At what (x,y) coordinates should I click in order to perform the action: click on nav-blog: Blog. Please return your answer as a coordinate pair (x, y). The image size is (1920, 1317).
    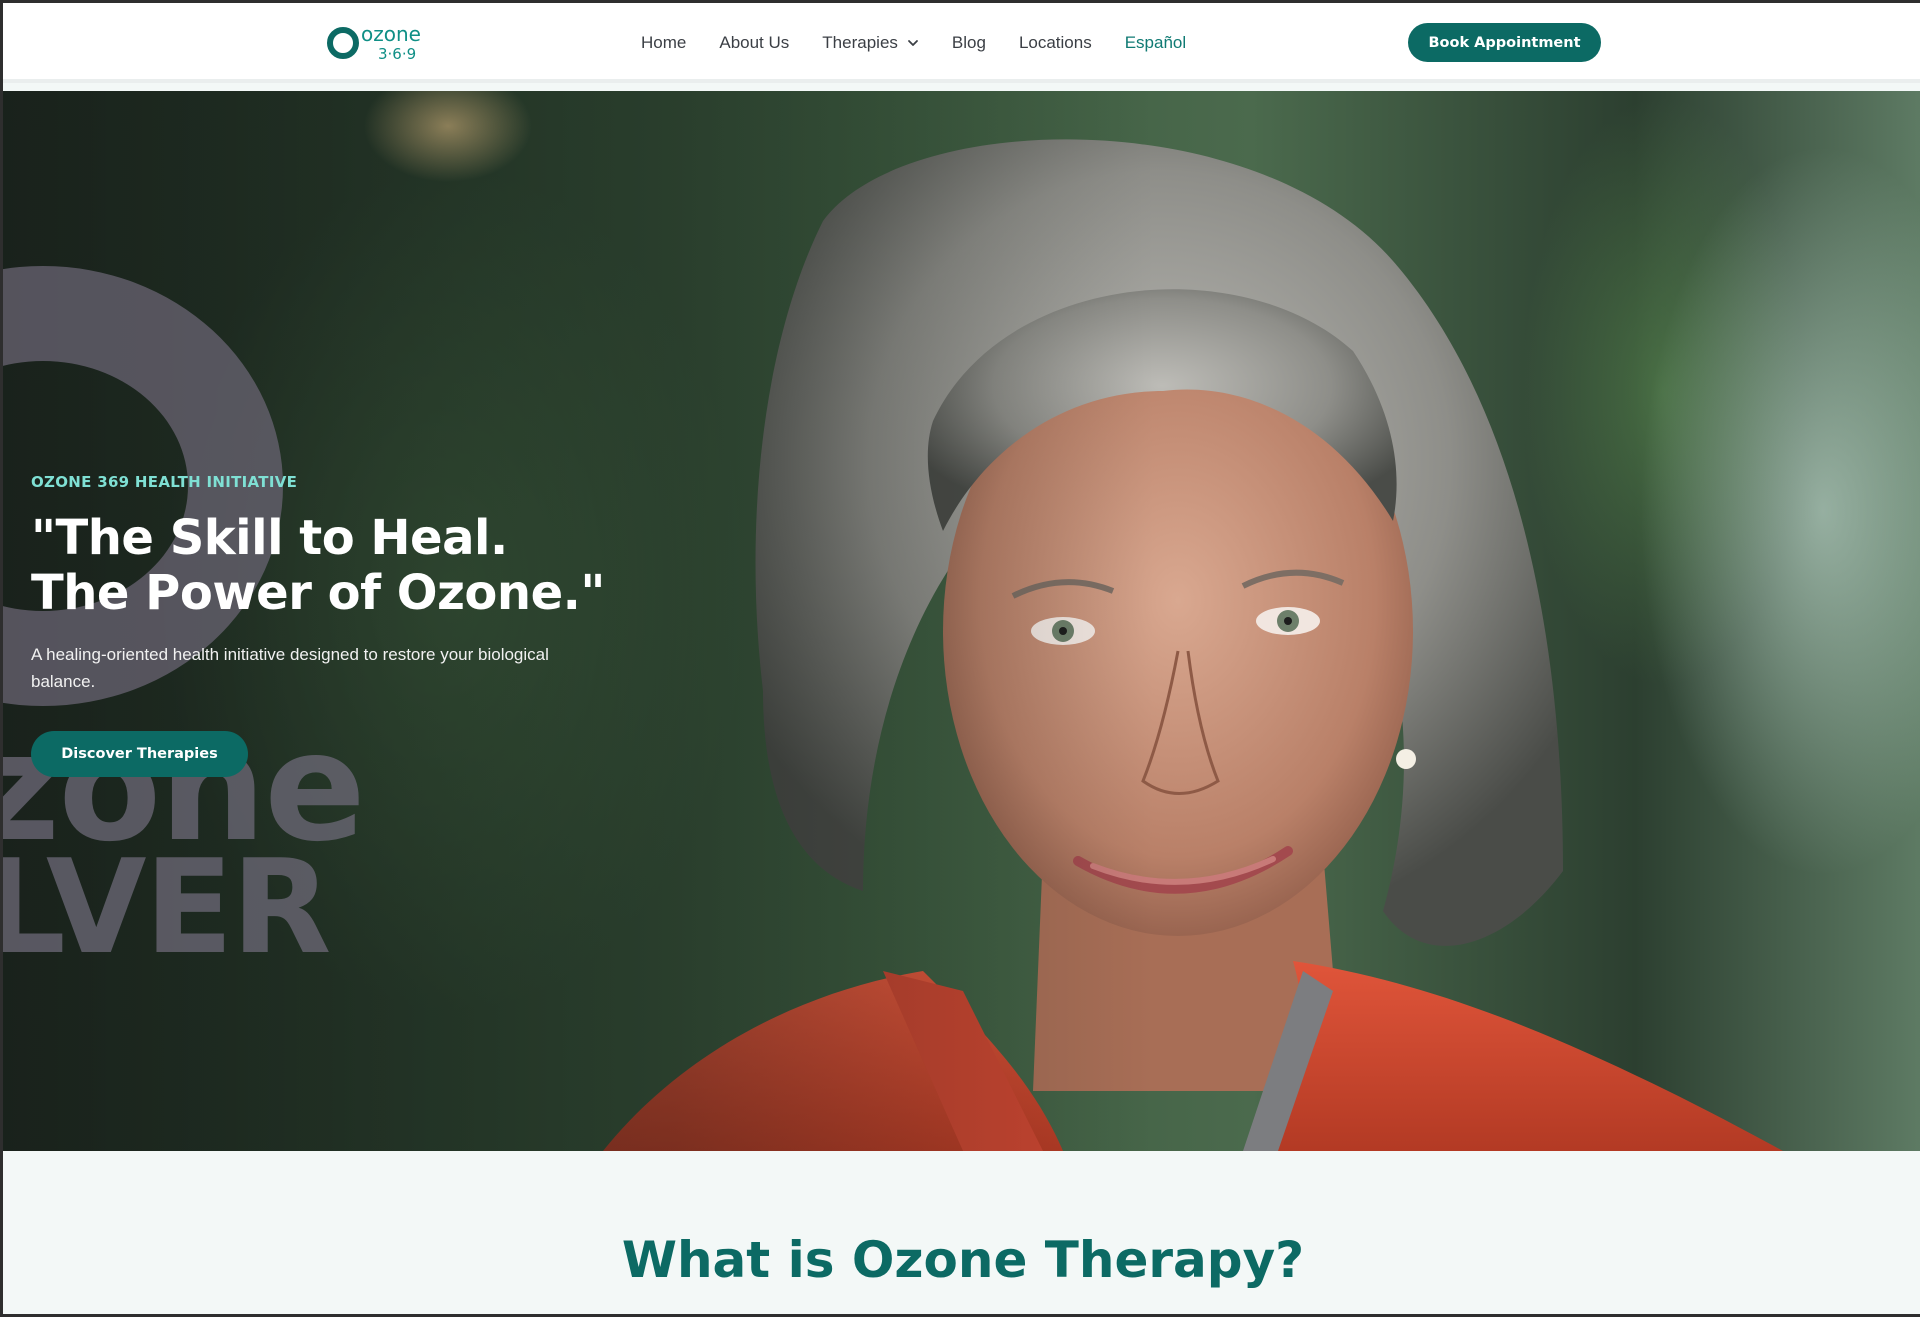
    Looking at the image, I should click on (969, 43).